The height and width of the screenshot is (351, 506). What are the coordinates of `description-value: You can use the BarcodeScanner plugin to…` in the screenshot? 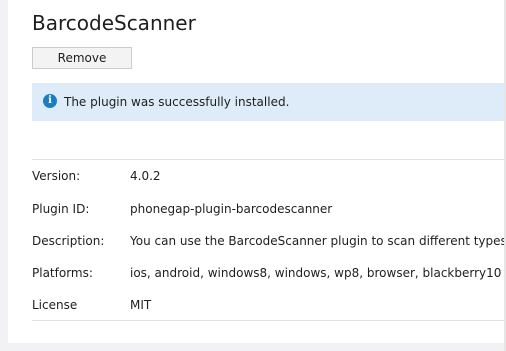 It's located at (318, 241).